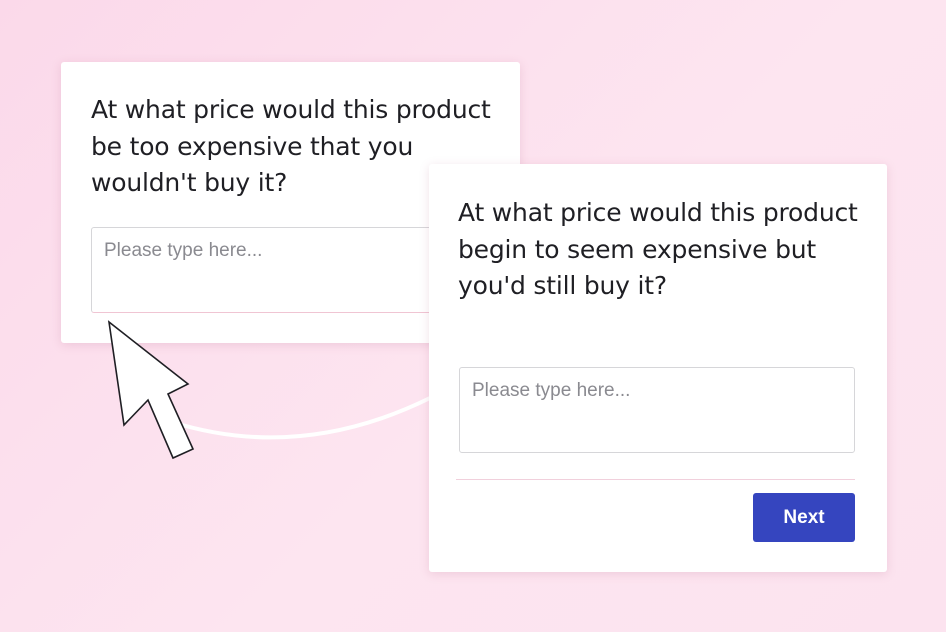 The image size is (946, 632). Describe the element at coordinates (655, 479) in the screenshot. I see `footer-divider` at that location.